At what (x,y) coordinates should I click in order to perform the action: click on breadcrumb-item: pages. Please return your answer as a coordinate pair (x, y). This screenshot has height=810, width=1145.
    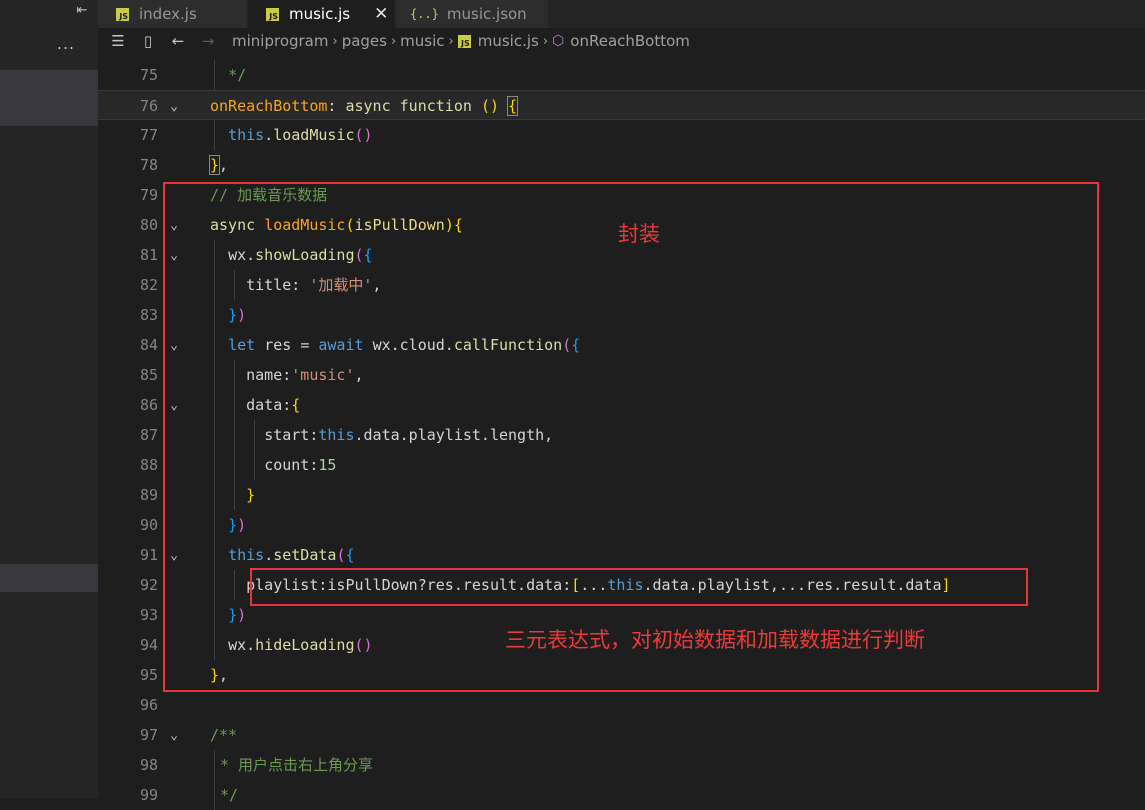
    Looking at the image, I should click on (364, 41).